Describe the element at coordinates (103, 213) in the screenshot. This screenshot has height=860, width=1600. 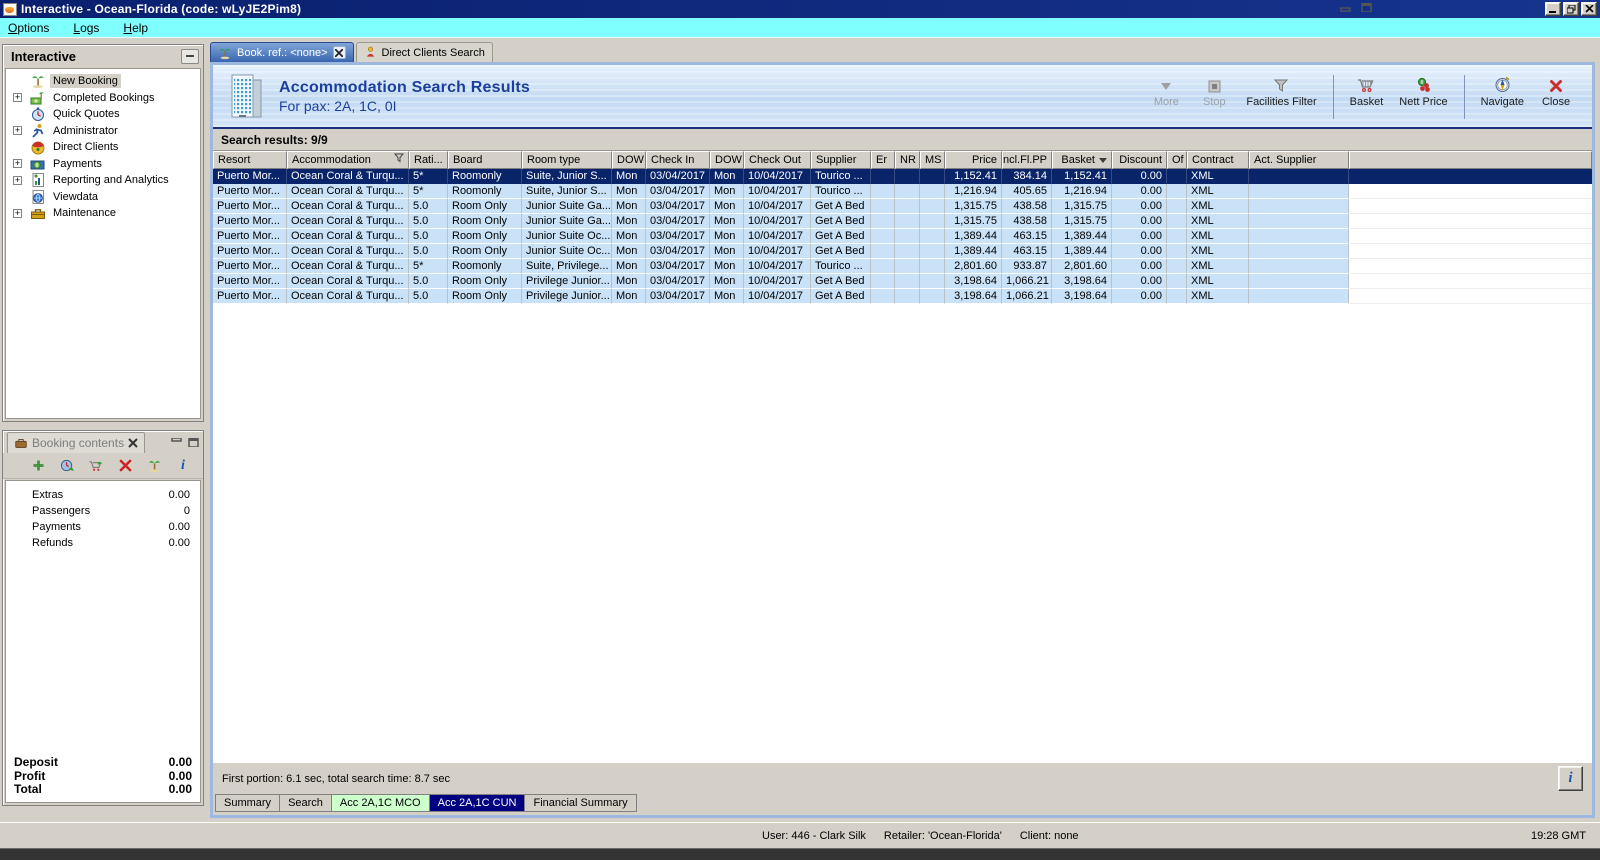
I see `sidebar-item-maintenance: + Maintenance` at that location.